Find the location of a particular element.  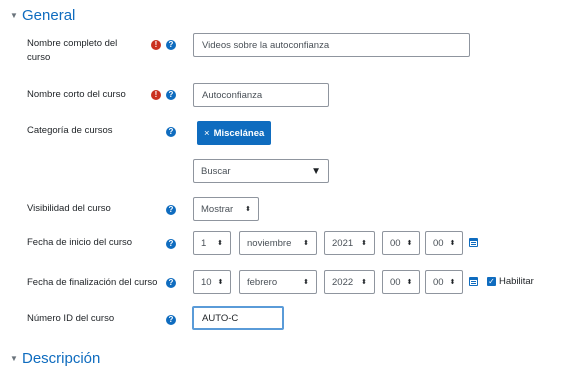

enddate-month-select: febrero ⬍ is located at coordinates (278, 282).